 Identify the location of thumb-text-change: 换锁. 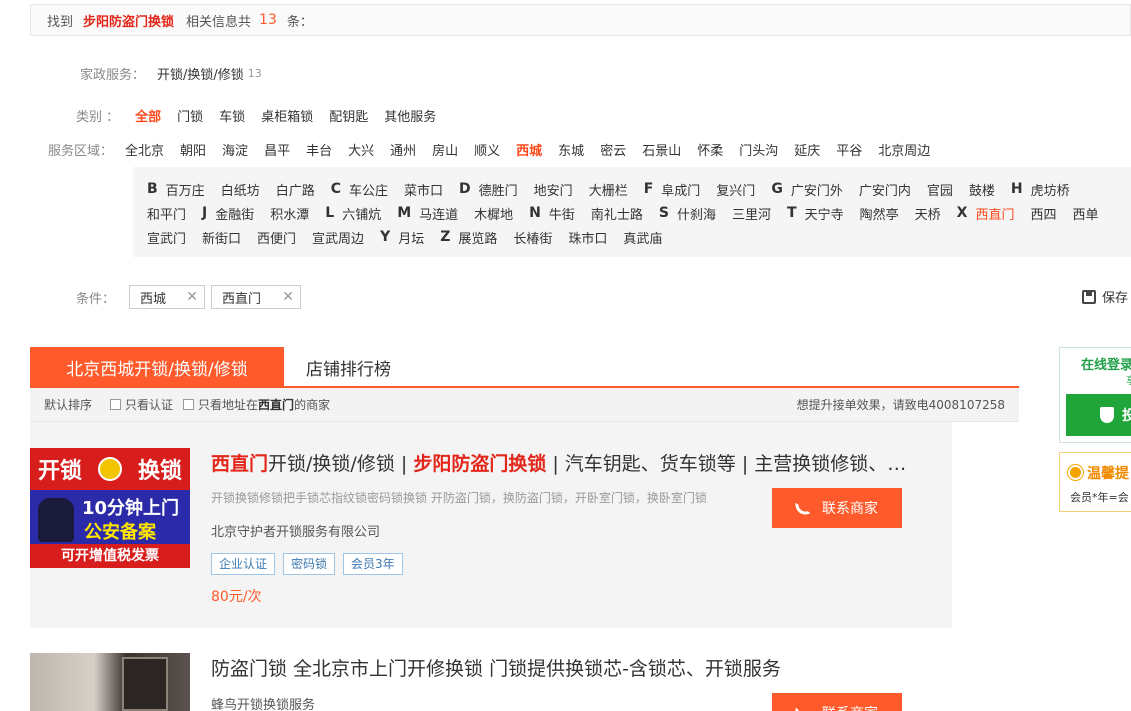
(159, 471).